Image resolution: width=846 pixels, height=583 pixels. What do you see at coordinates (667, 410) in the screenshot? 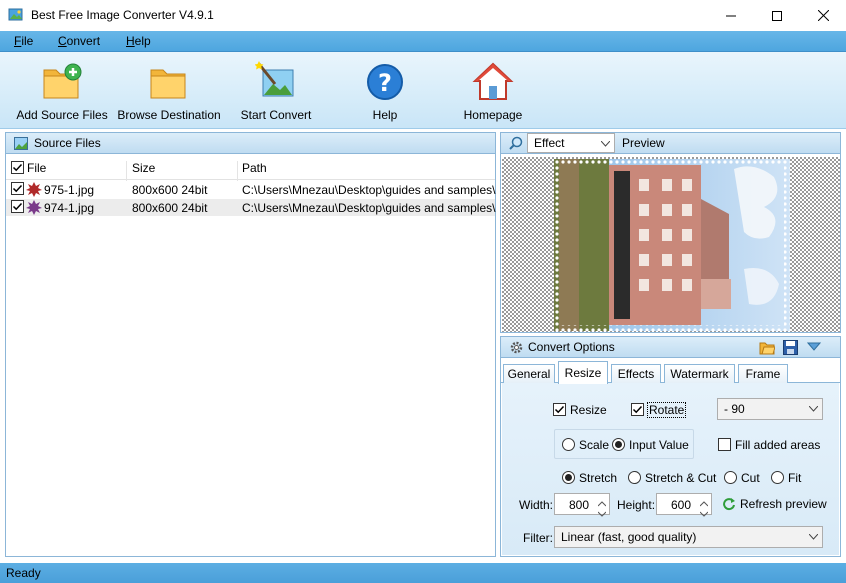
I see `rotate-label: Rotate` at bounding box center [667, 410].